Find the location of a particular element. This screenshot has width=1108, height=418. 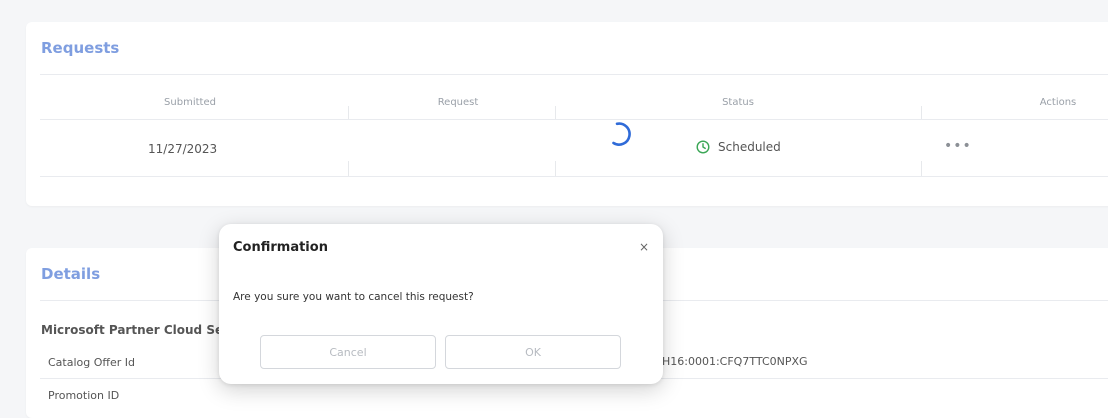

field-label: Catalog Offer Id is located at coordinates (91, 362).